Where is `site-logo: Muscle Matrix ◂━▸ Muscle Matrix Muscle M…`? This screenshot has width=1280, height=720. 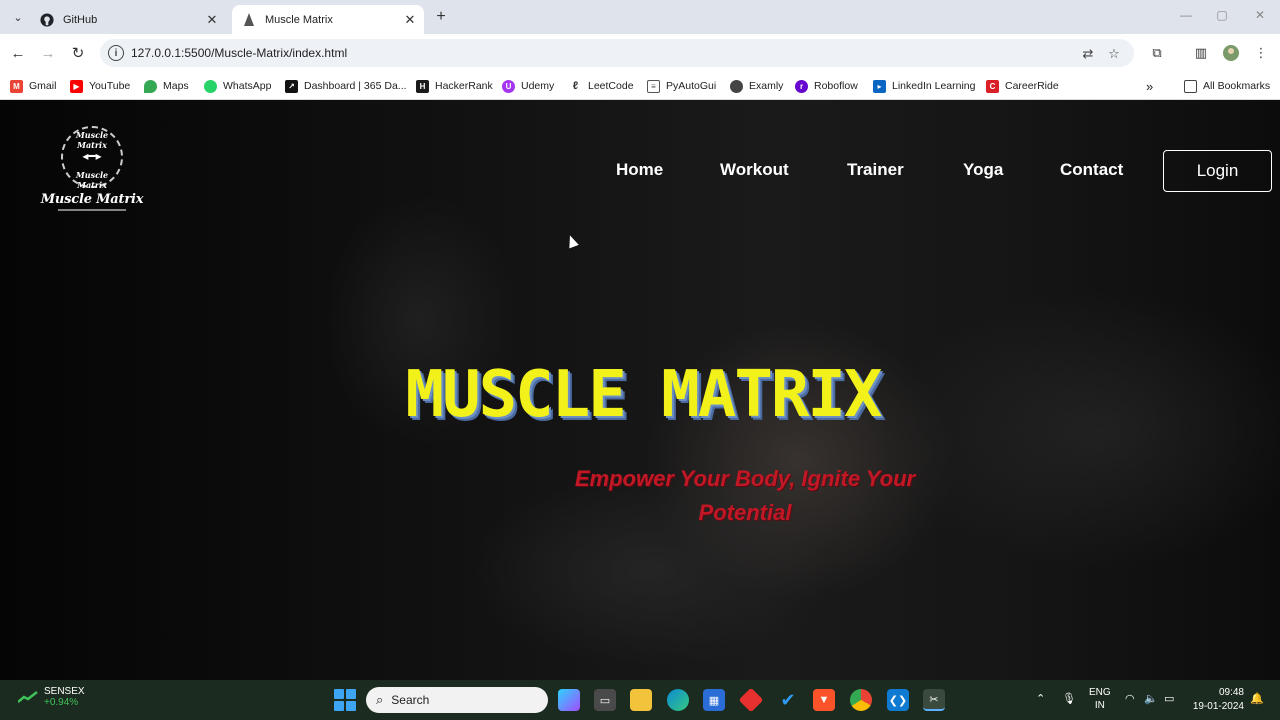
site-logo: Muscle Matrix ◂━▸ Muscle Matrix Muscle M… is located at coordinates (92, 171).